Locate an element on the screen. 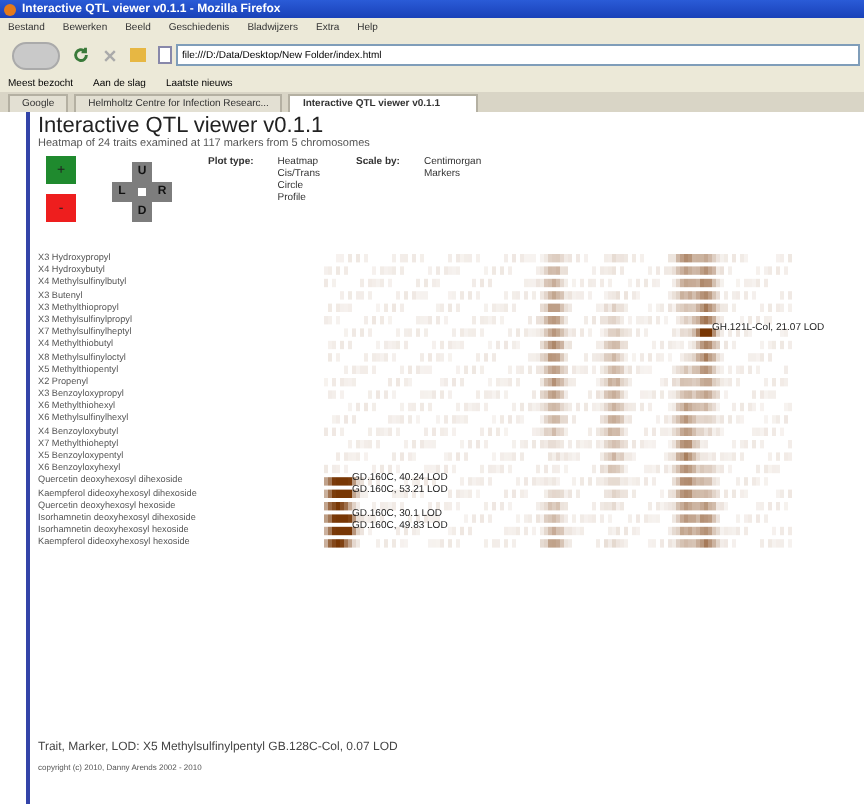 Image resolution: width=864 pixels, height=804 pixels. page-title: Interactive QTL viewer v0.1.1 is located at coordinates (182, 127).